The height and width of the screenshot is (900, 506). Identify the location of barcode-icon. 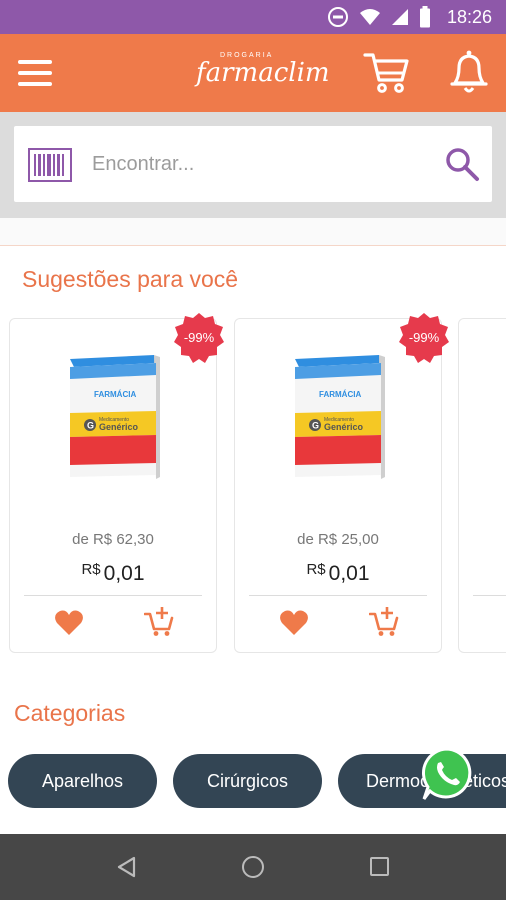
(50, 165).